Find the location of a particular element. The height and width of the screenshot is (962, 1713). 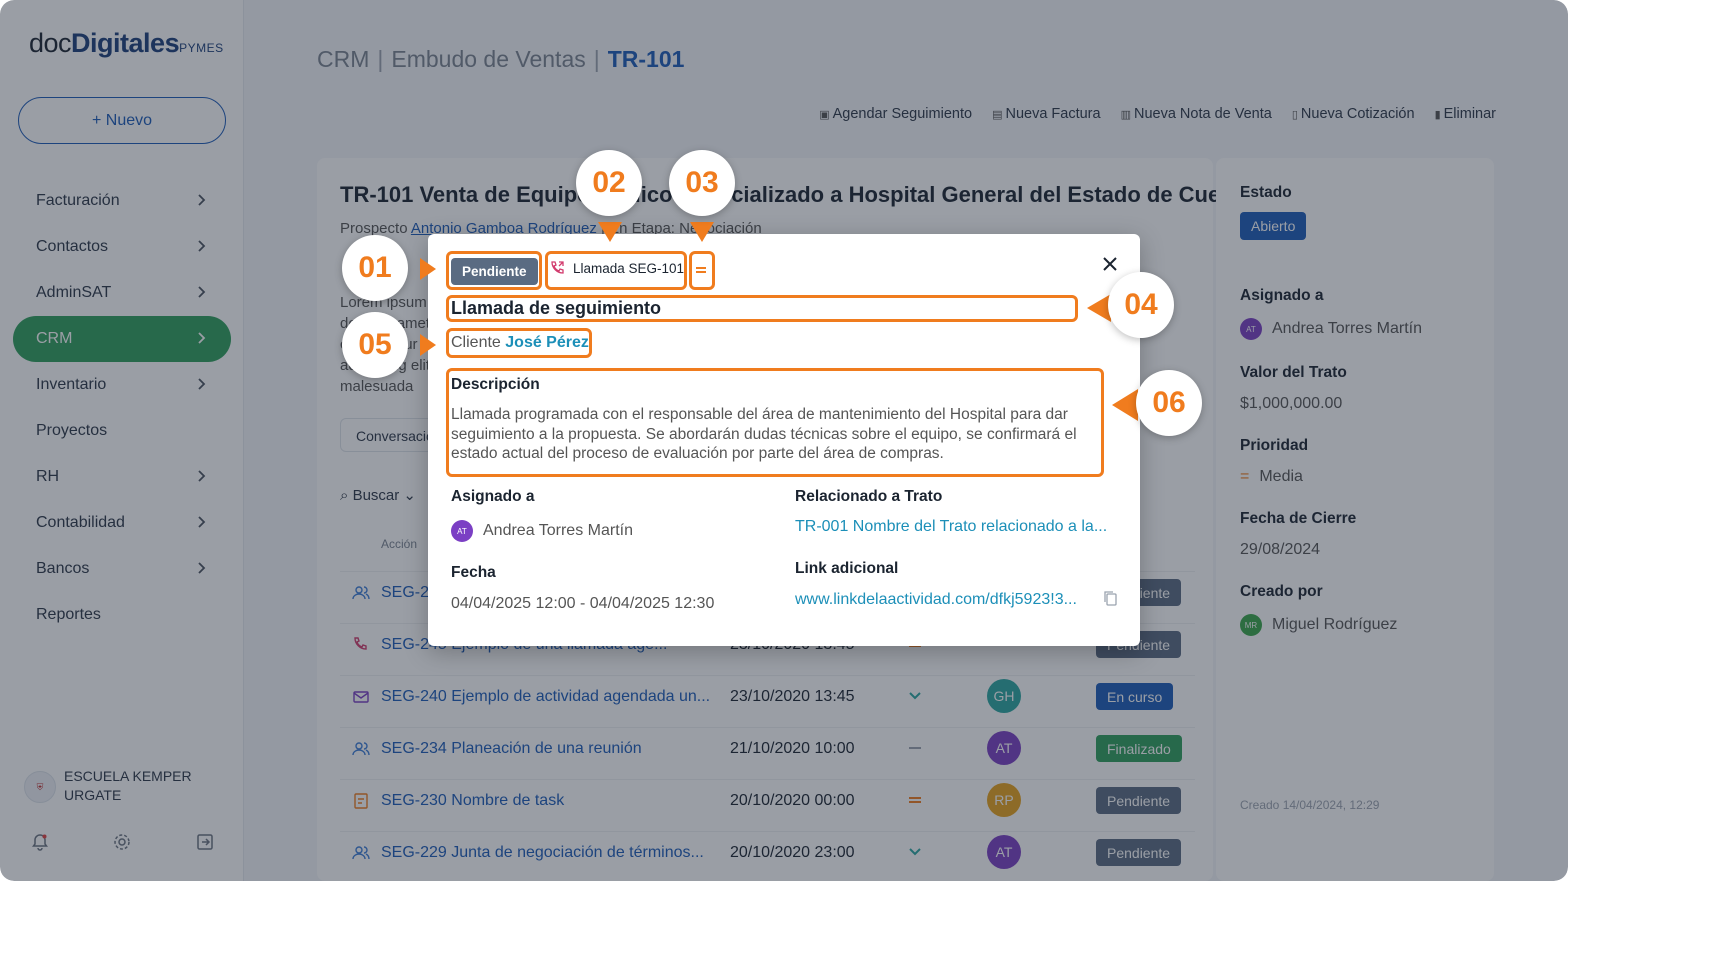

assigned-value: AT Andrea Torres Martín is located at coordinates (542, 531).